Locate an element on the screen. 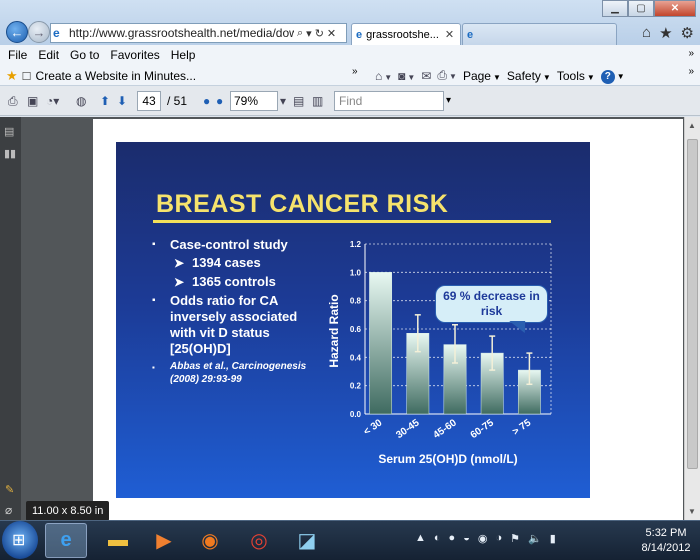 Image resolution: width=700 pixels, height=560 pixels. page-number-input: 43 is located at coordinates (149, 101).